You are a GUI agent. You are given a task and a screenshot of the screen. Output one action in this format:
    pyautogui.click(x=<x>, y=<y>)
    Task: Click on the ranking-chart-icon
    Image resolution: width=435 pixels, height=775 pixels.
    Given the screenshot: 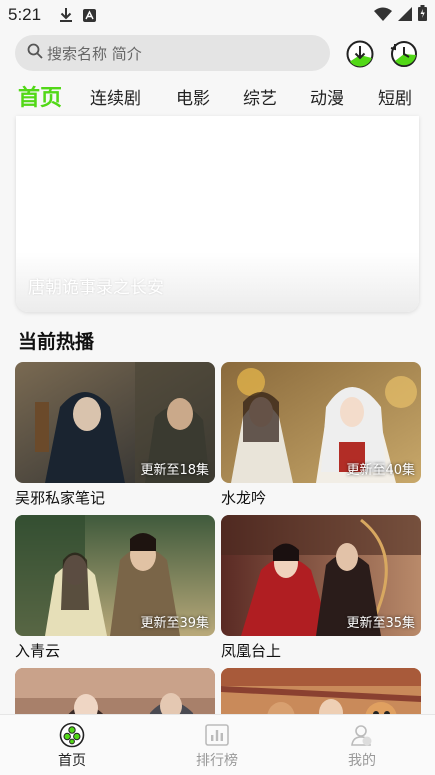 What is the action you would take?
    pyautogui.click(x=217, y=735)
    